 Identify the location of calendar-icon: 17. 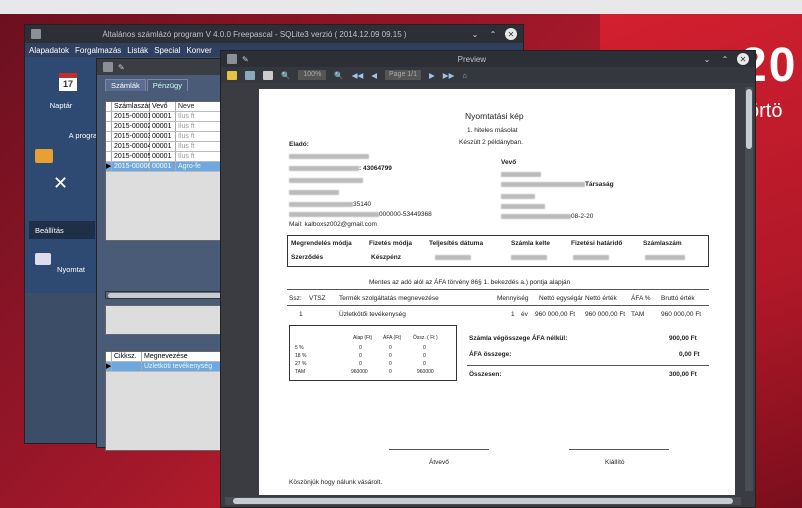
(68, 82).